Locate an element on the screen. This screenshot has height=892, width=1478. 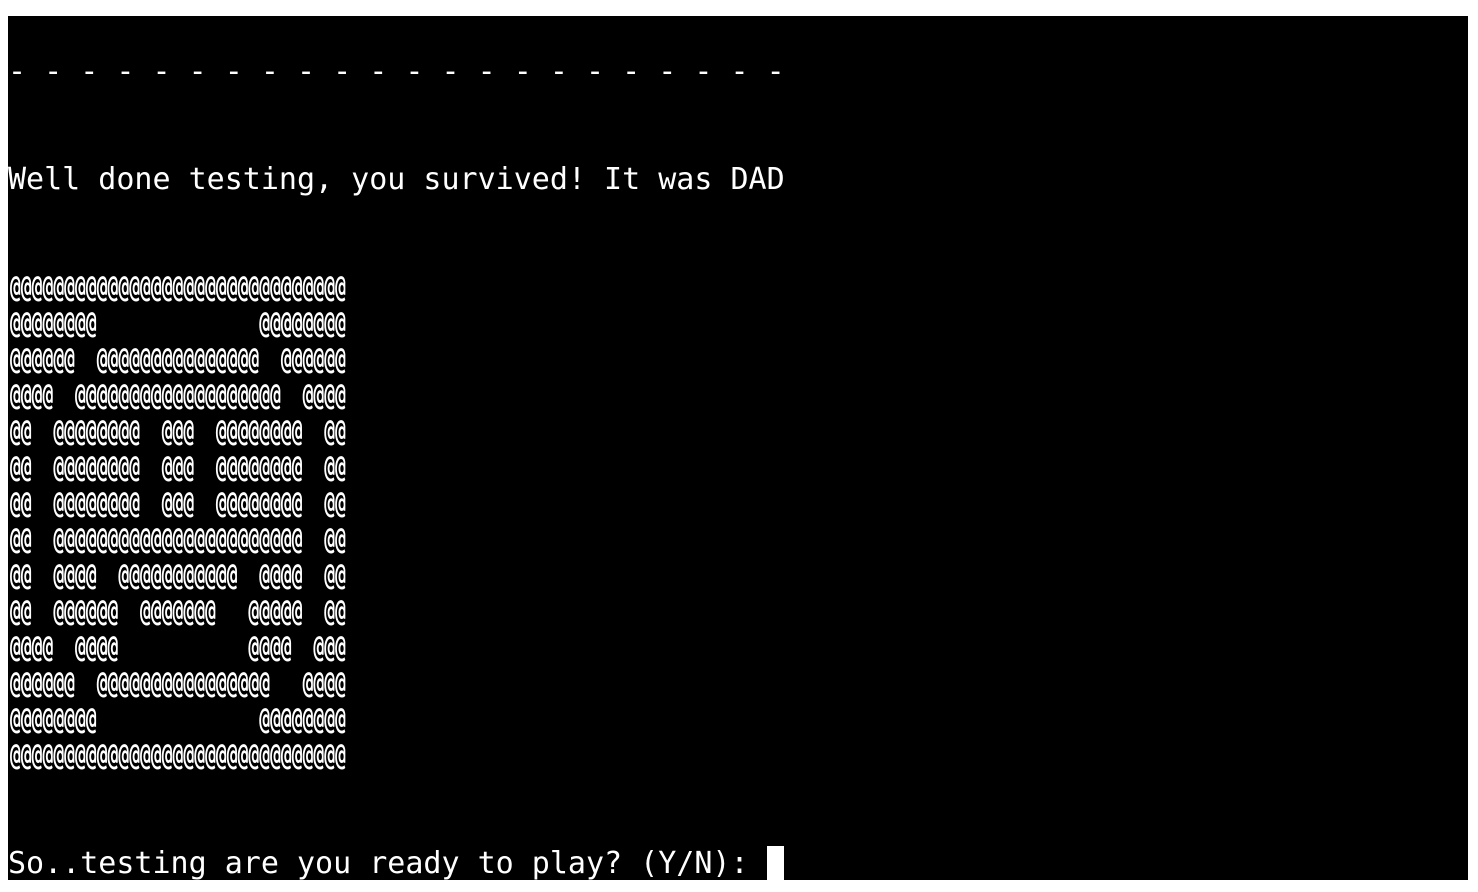
text-cursor is located at coordinates (775, 863).